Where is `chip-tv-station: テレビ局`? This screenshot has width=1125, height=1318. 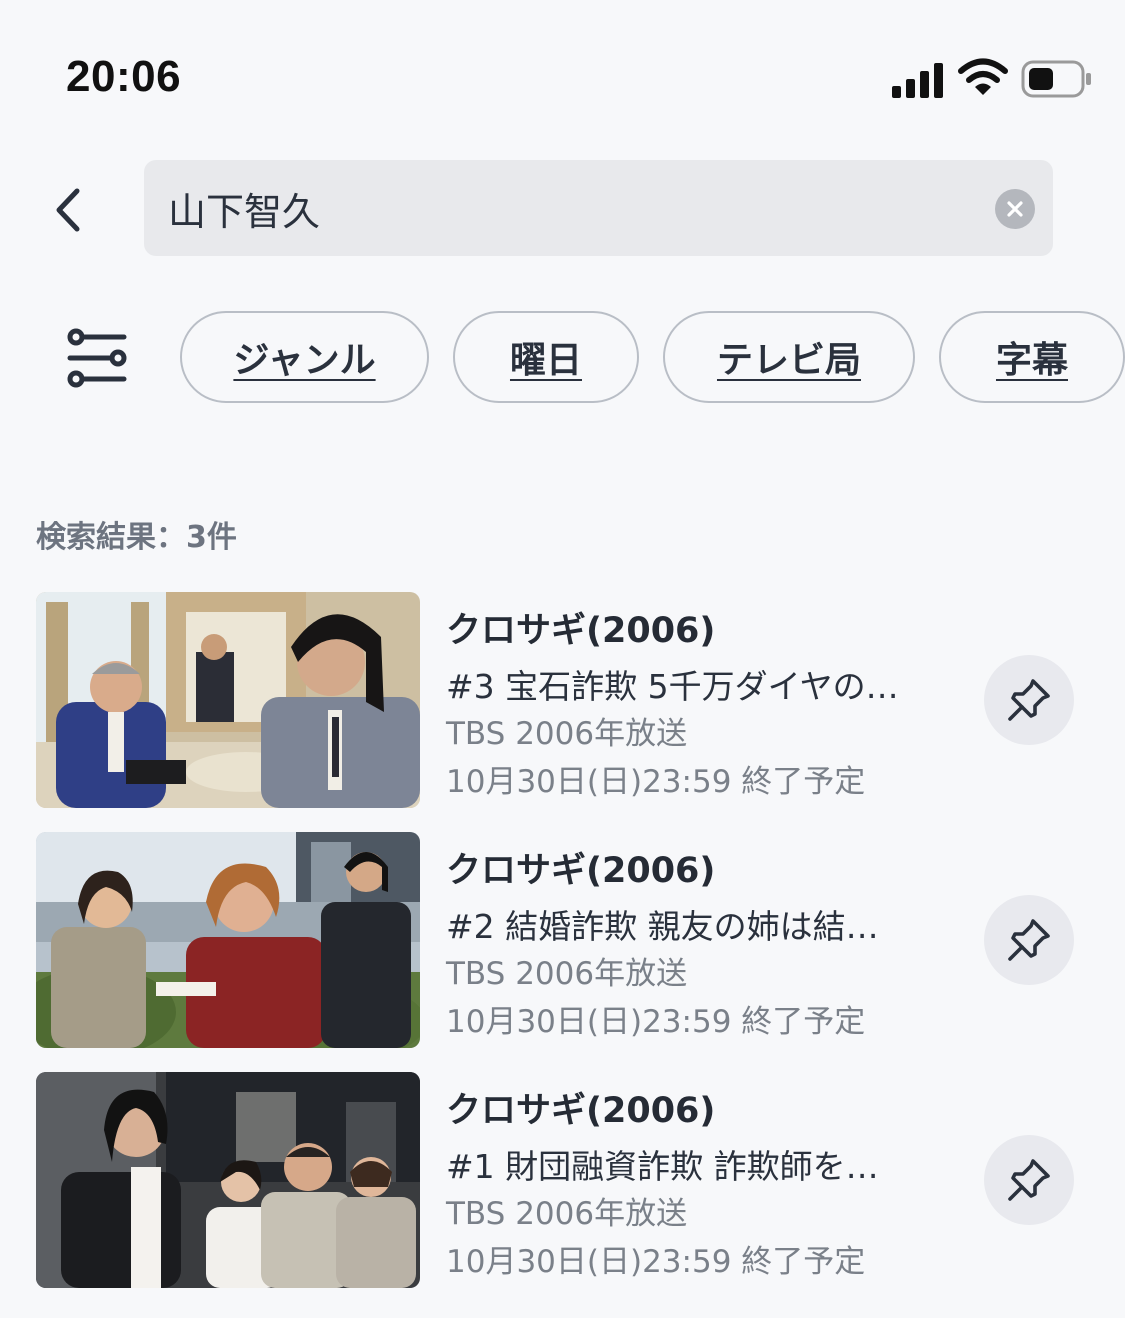
chip-tv-station: テレビ局 is located at coordinates (789, 357).